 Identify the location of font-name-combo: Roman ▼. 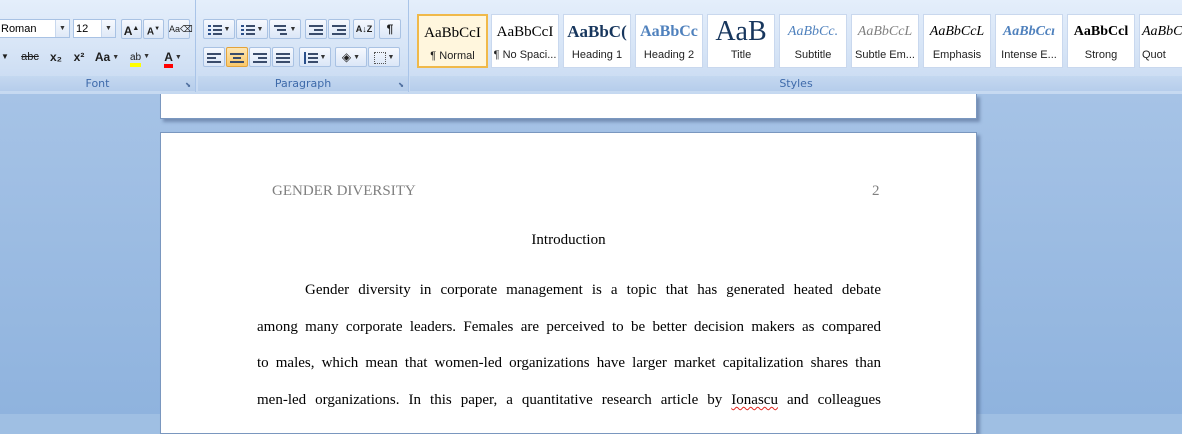
(35, 28).